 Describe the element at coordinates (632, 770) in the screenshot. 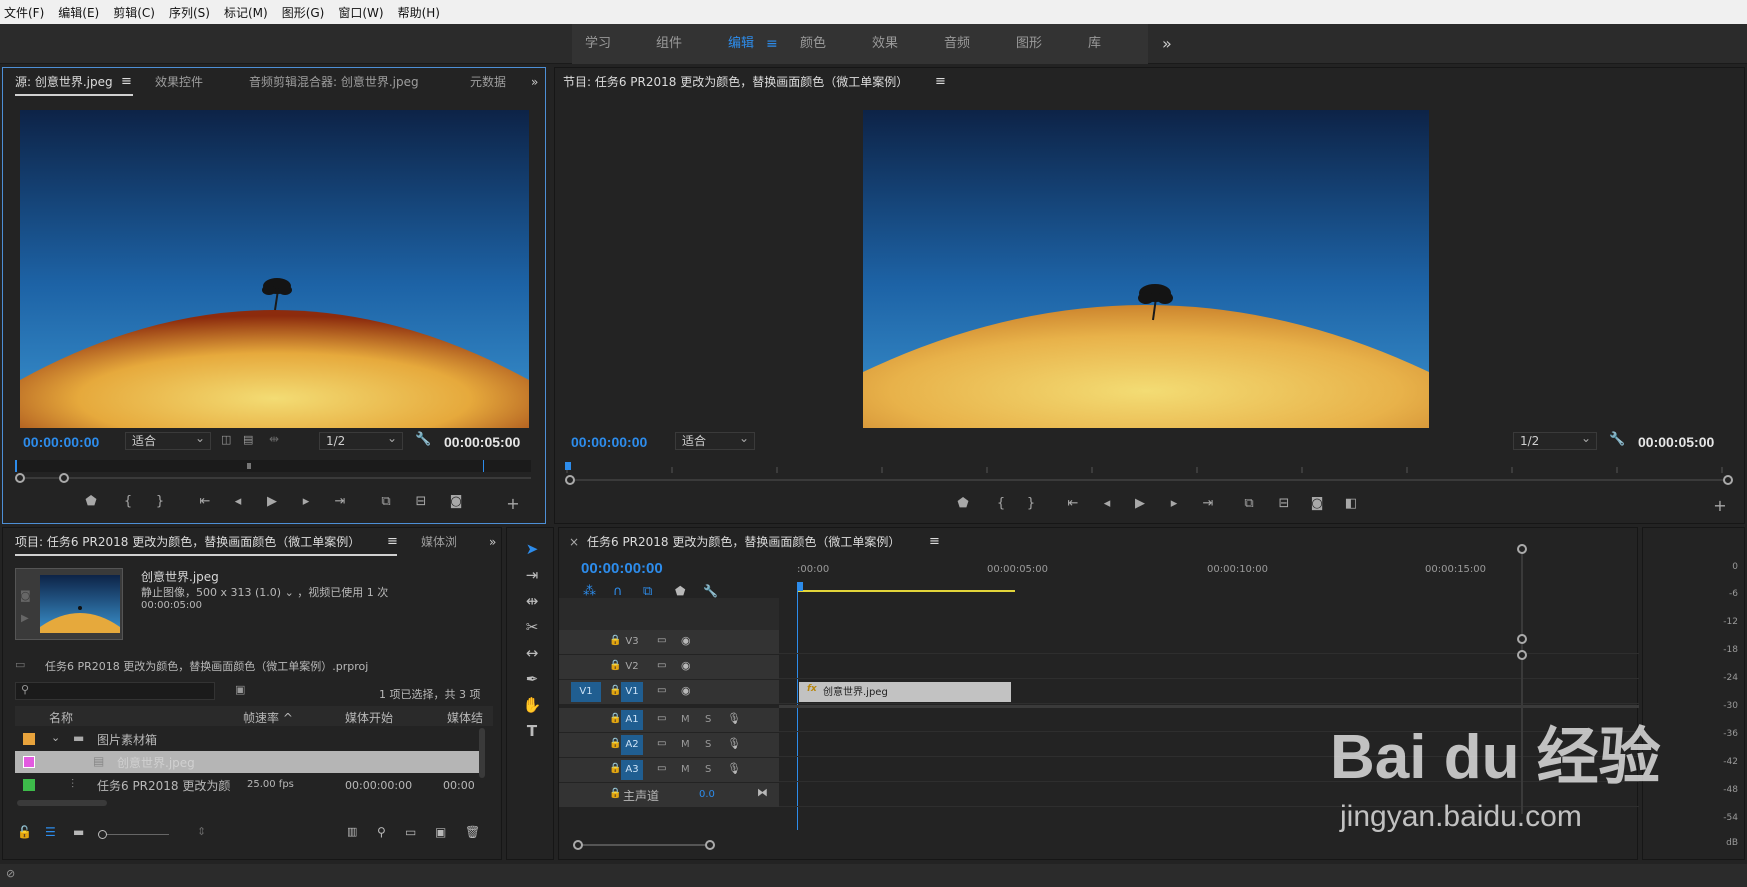

I see `track-target-a3: A3` at that location.